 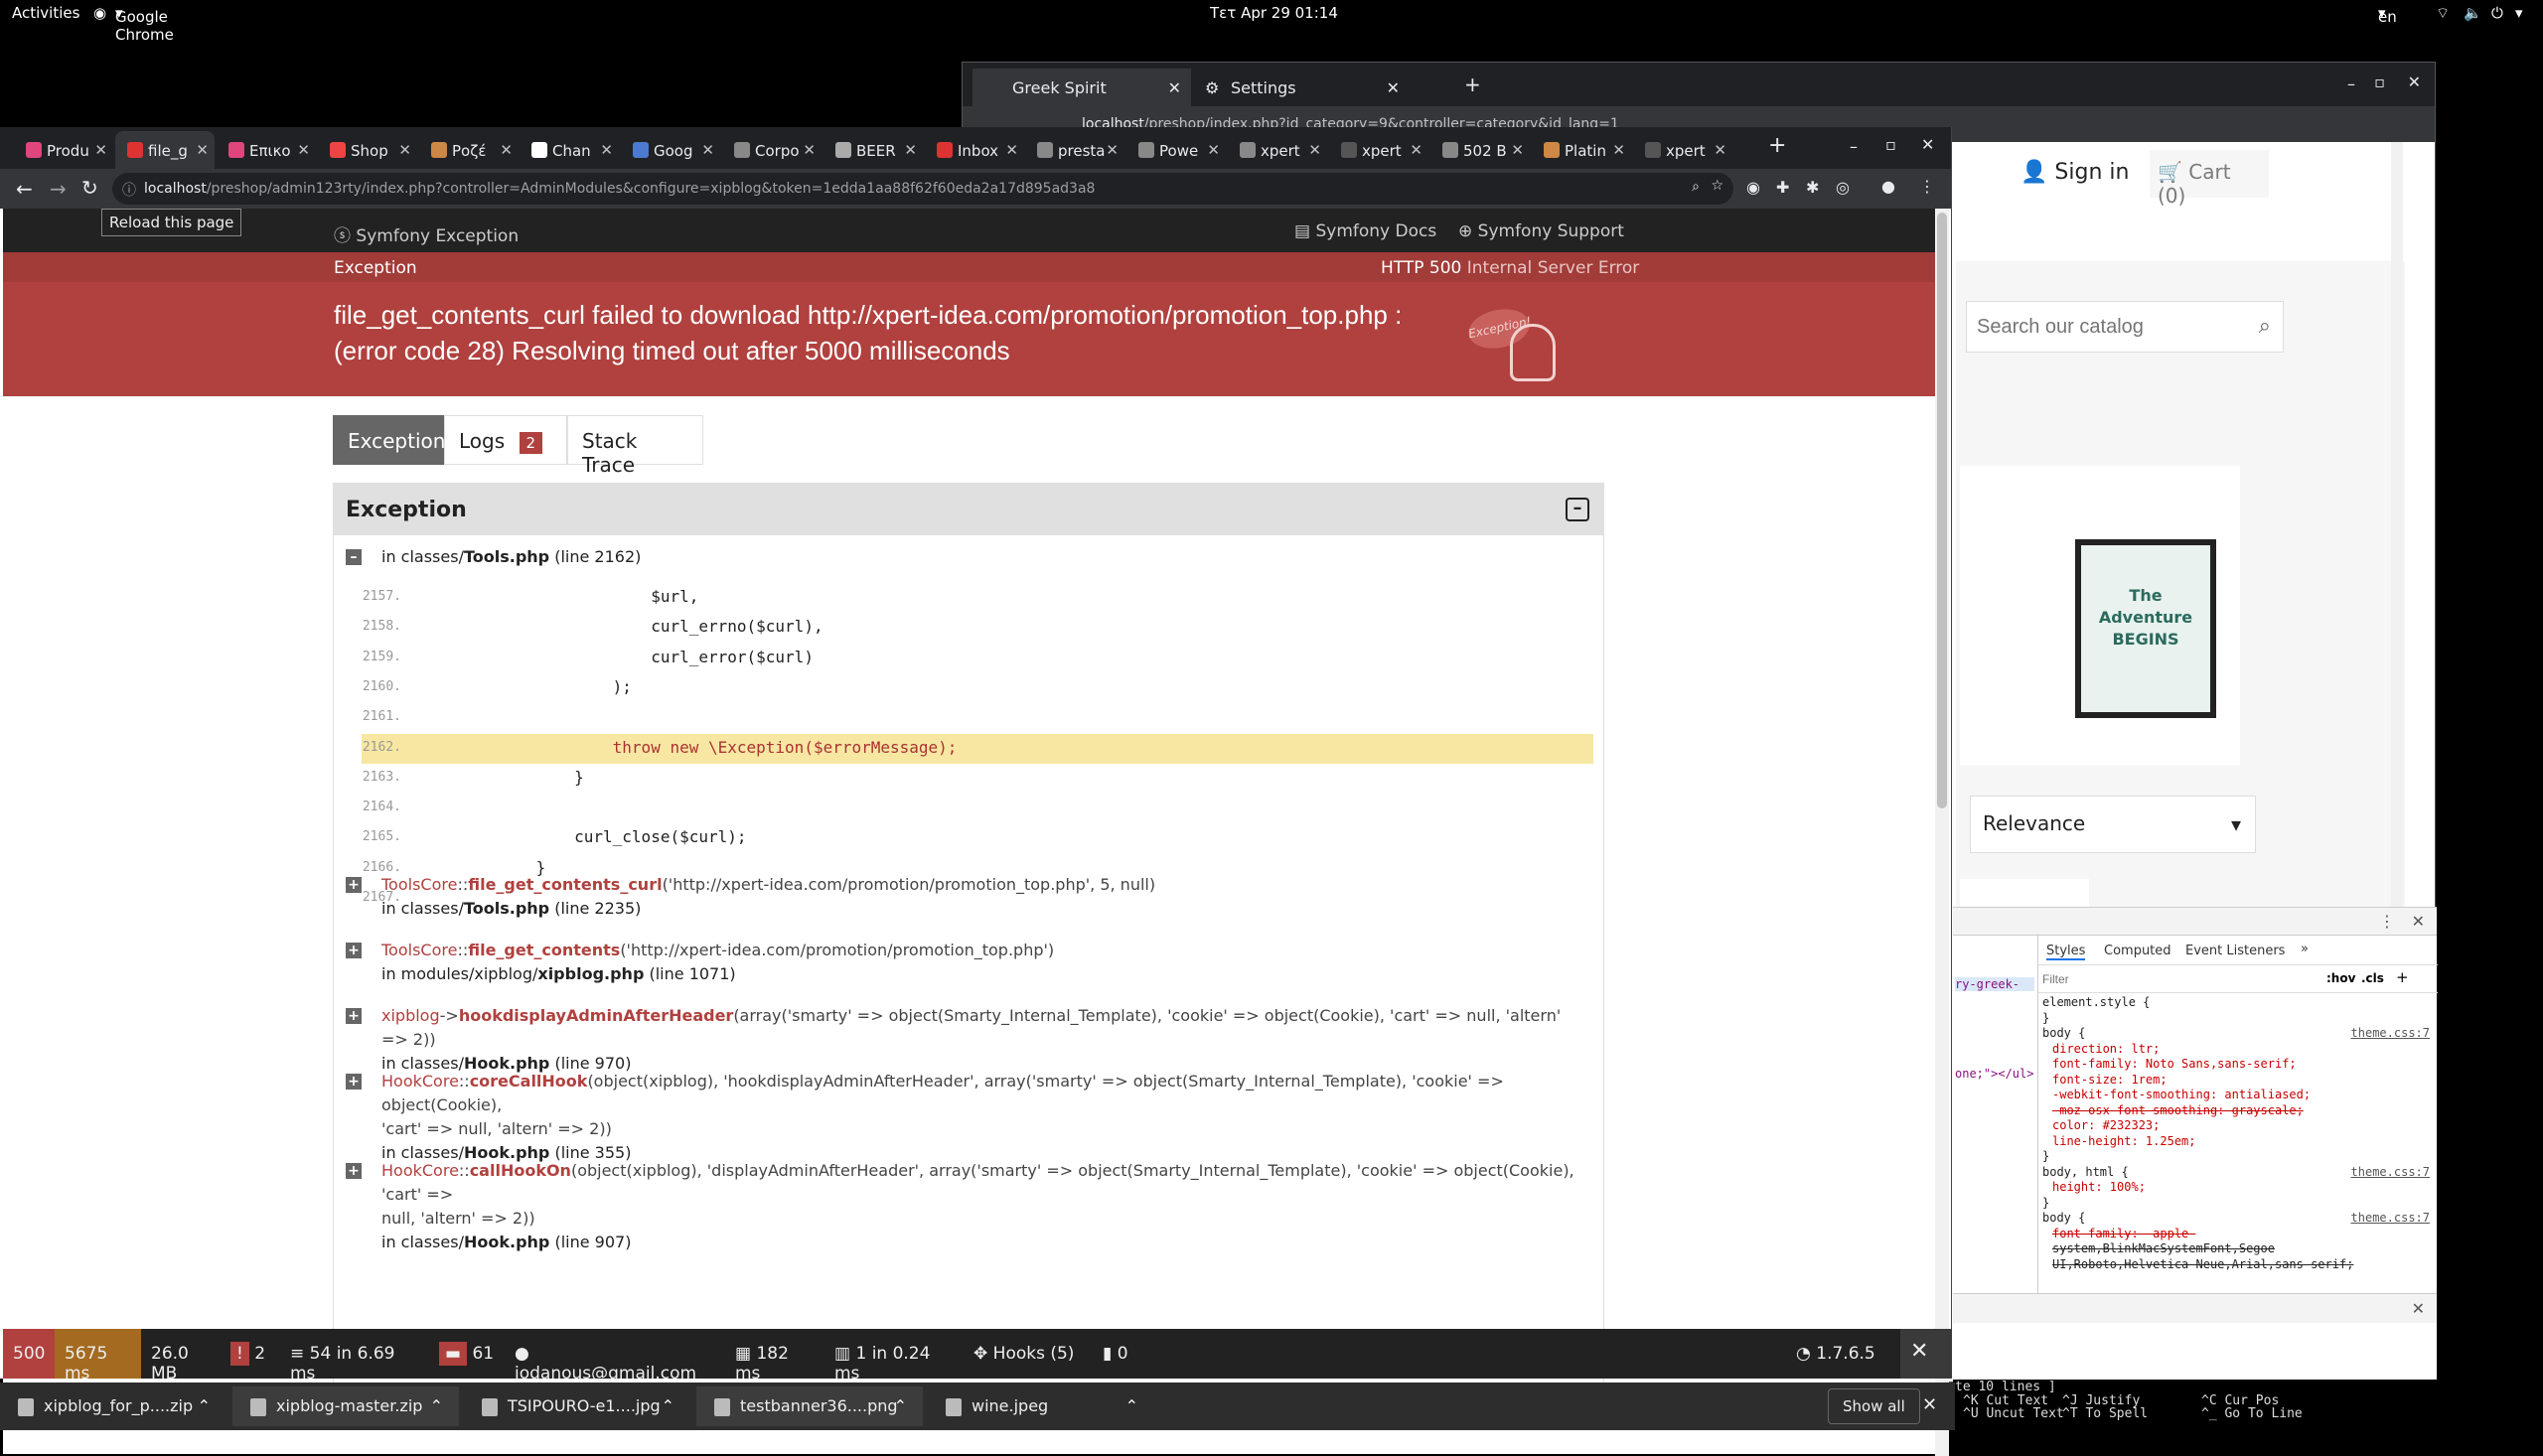 What do you see at coordinates (2305, 949) in the screenshot?
I see `more-tabs-icon: »` at bounding box center [2305, 949].